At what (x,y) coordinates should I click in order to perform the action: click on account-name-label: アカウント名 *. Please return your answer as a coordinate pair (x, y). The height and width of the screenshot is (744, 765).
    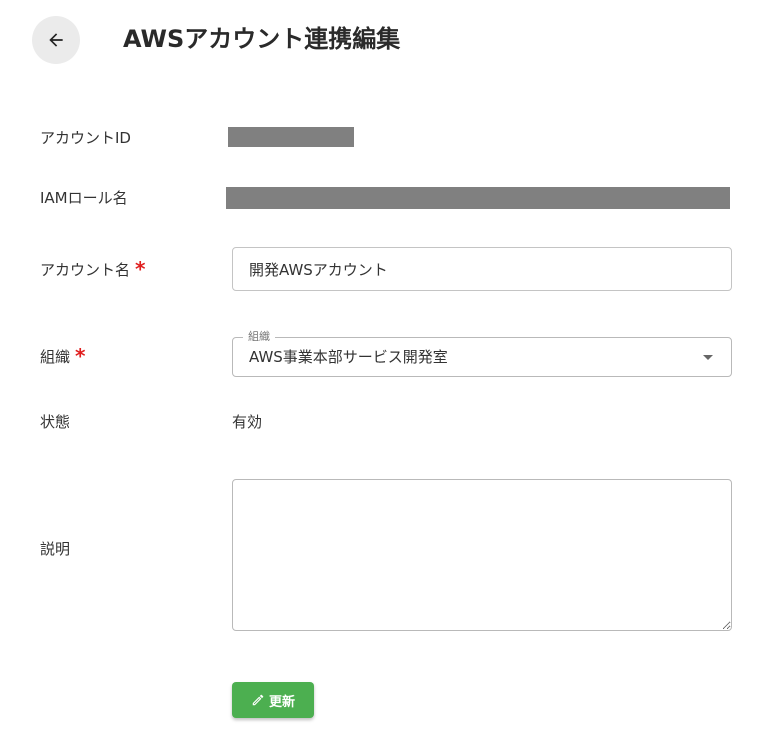
    Looking at the image, I should click on (92, 269).